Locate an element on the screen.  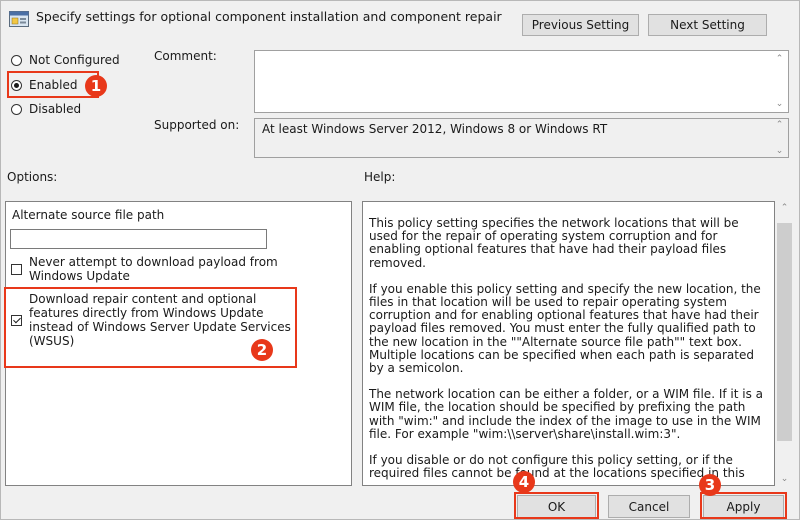
alternate-path-input is located at coordinates (138, 239).